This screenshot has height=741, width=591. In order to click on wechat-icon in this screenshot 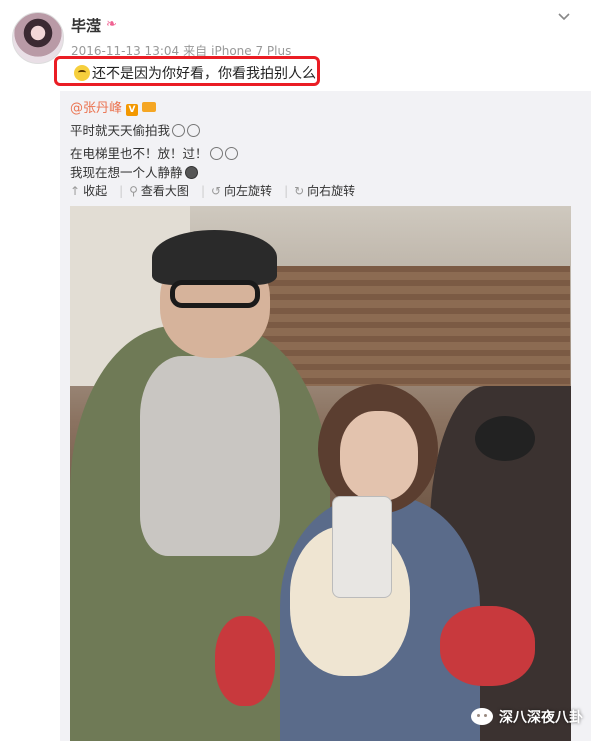, I will do `click(482, 716)`.